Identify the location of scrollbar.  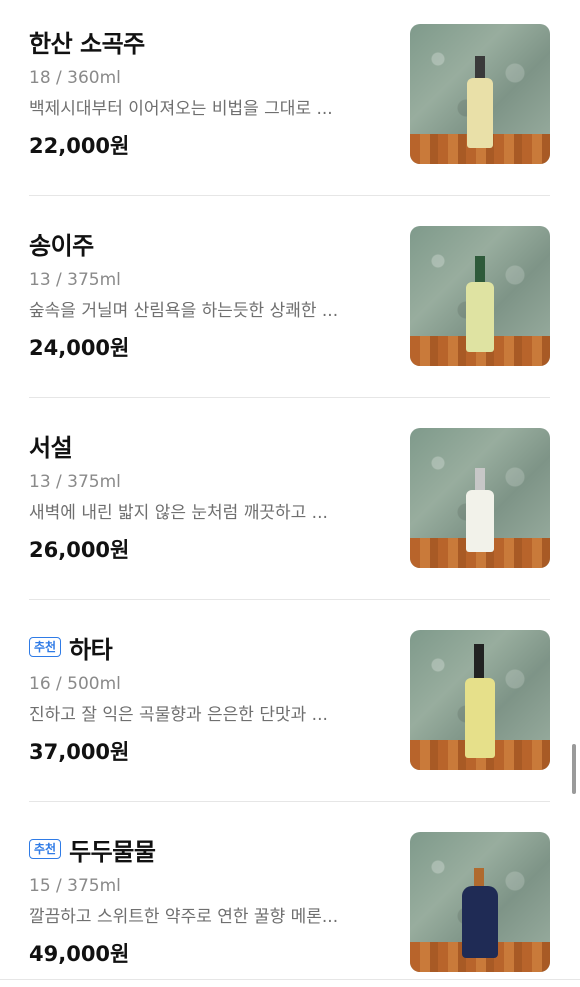
(574, 769).